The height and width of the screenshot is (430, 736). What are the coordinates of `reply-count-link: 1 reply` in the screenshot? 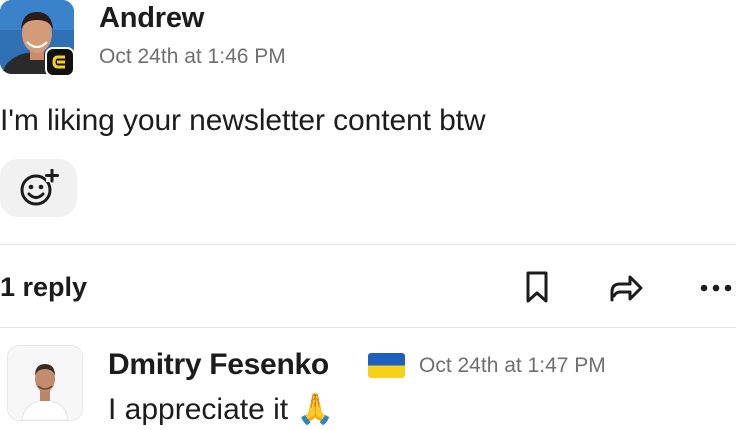 It's located at (43, 287).